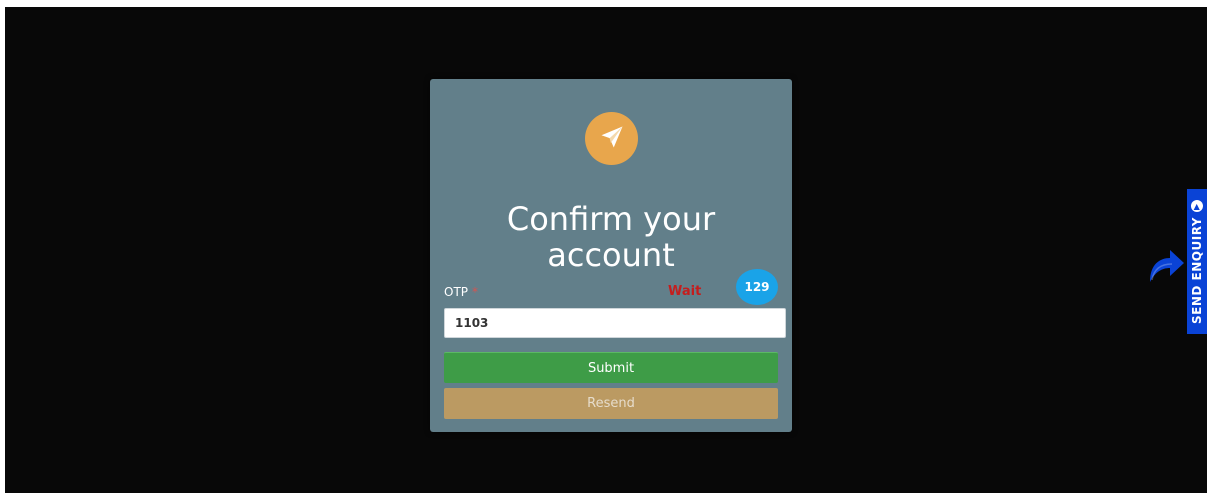  I want to click on otp-label-text: OTP, so click(456, 292).